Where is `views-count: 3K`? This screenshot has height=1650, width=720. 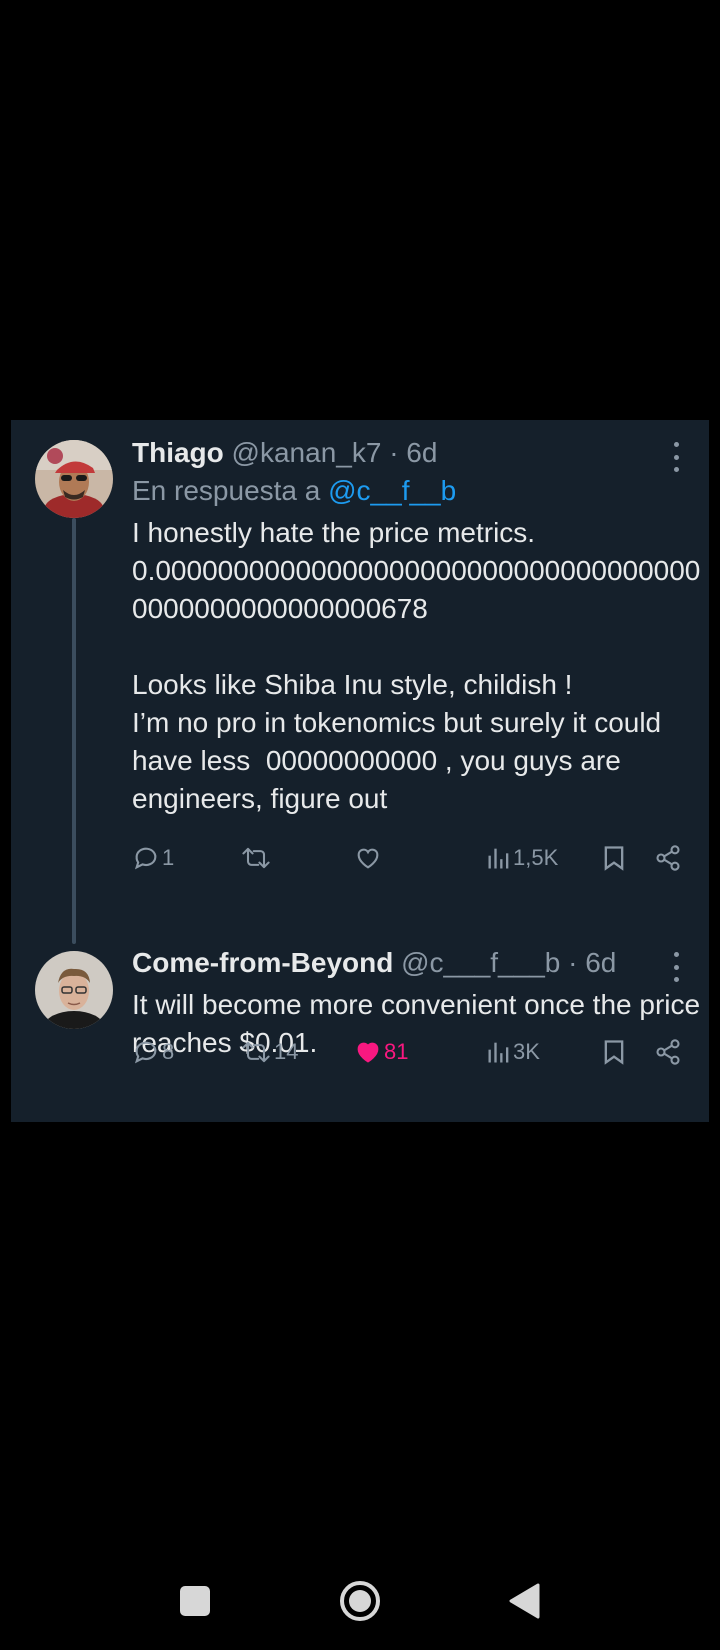
views-count: 3K is located at coordinates (526, 1051).